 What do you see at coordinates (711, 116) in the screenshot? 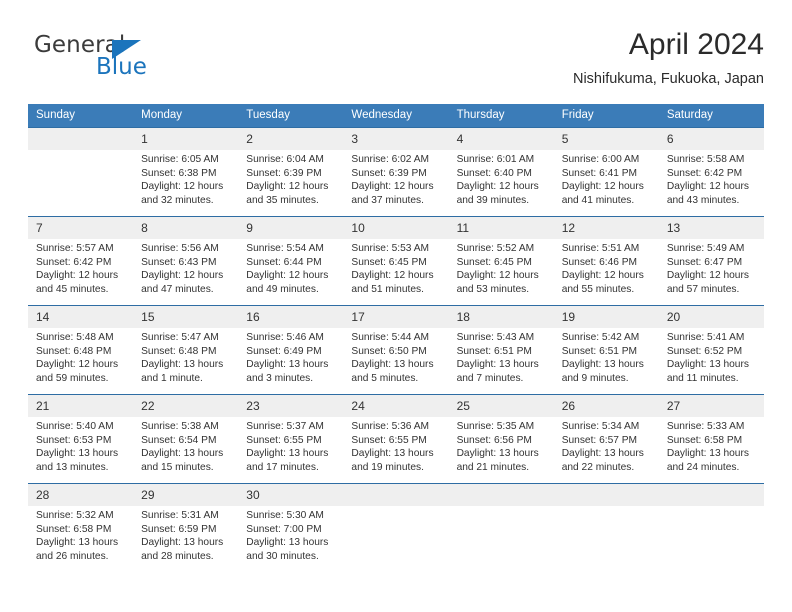
I see `weekday-header-saturday: Saturday` at bounding box center [711, 116].